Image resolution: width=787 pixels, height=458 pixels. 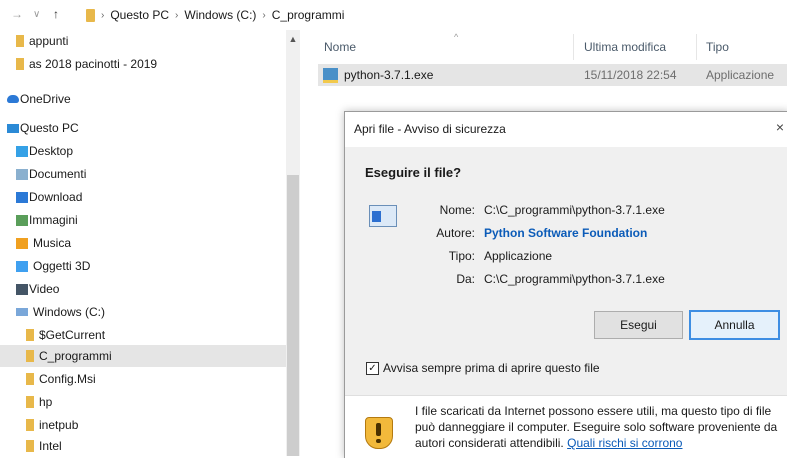 I want to click on tree-item-config-msi: Config.Msi, so click(x=156, y=379).